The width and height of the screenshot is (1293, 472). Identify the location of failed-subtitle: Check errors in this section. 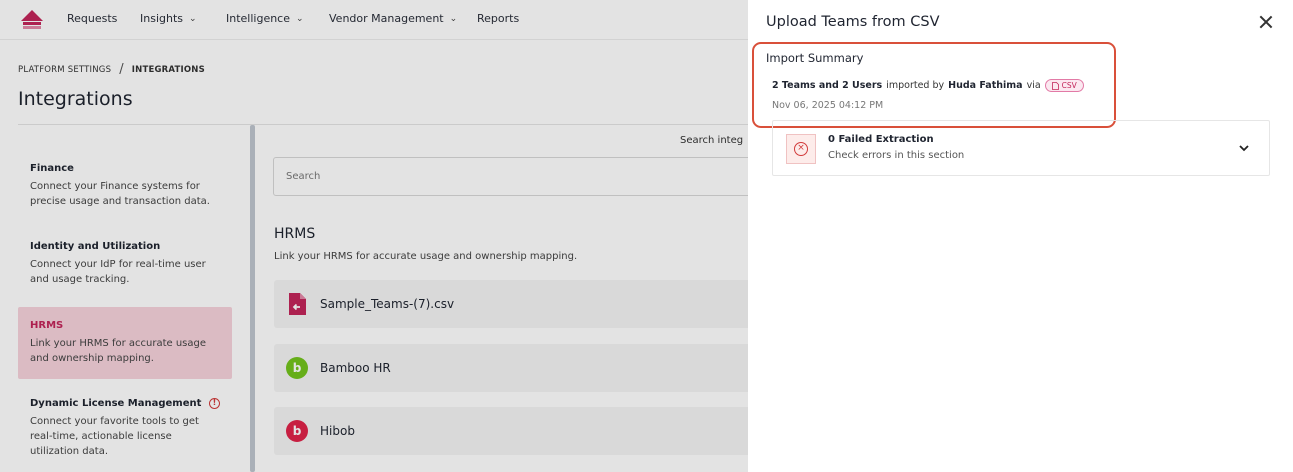
(896, 155).